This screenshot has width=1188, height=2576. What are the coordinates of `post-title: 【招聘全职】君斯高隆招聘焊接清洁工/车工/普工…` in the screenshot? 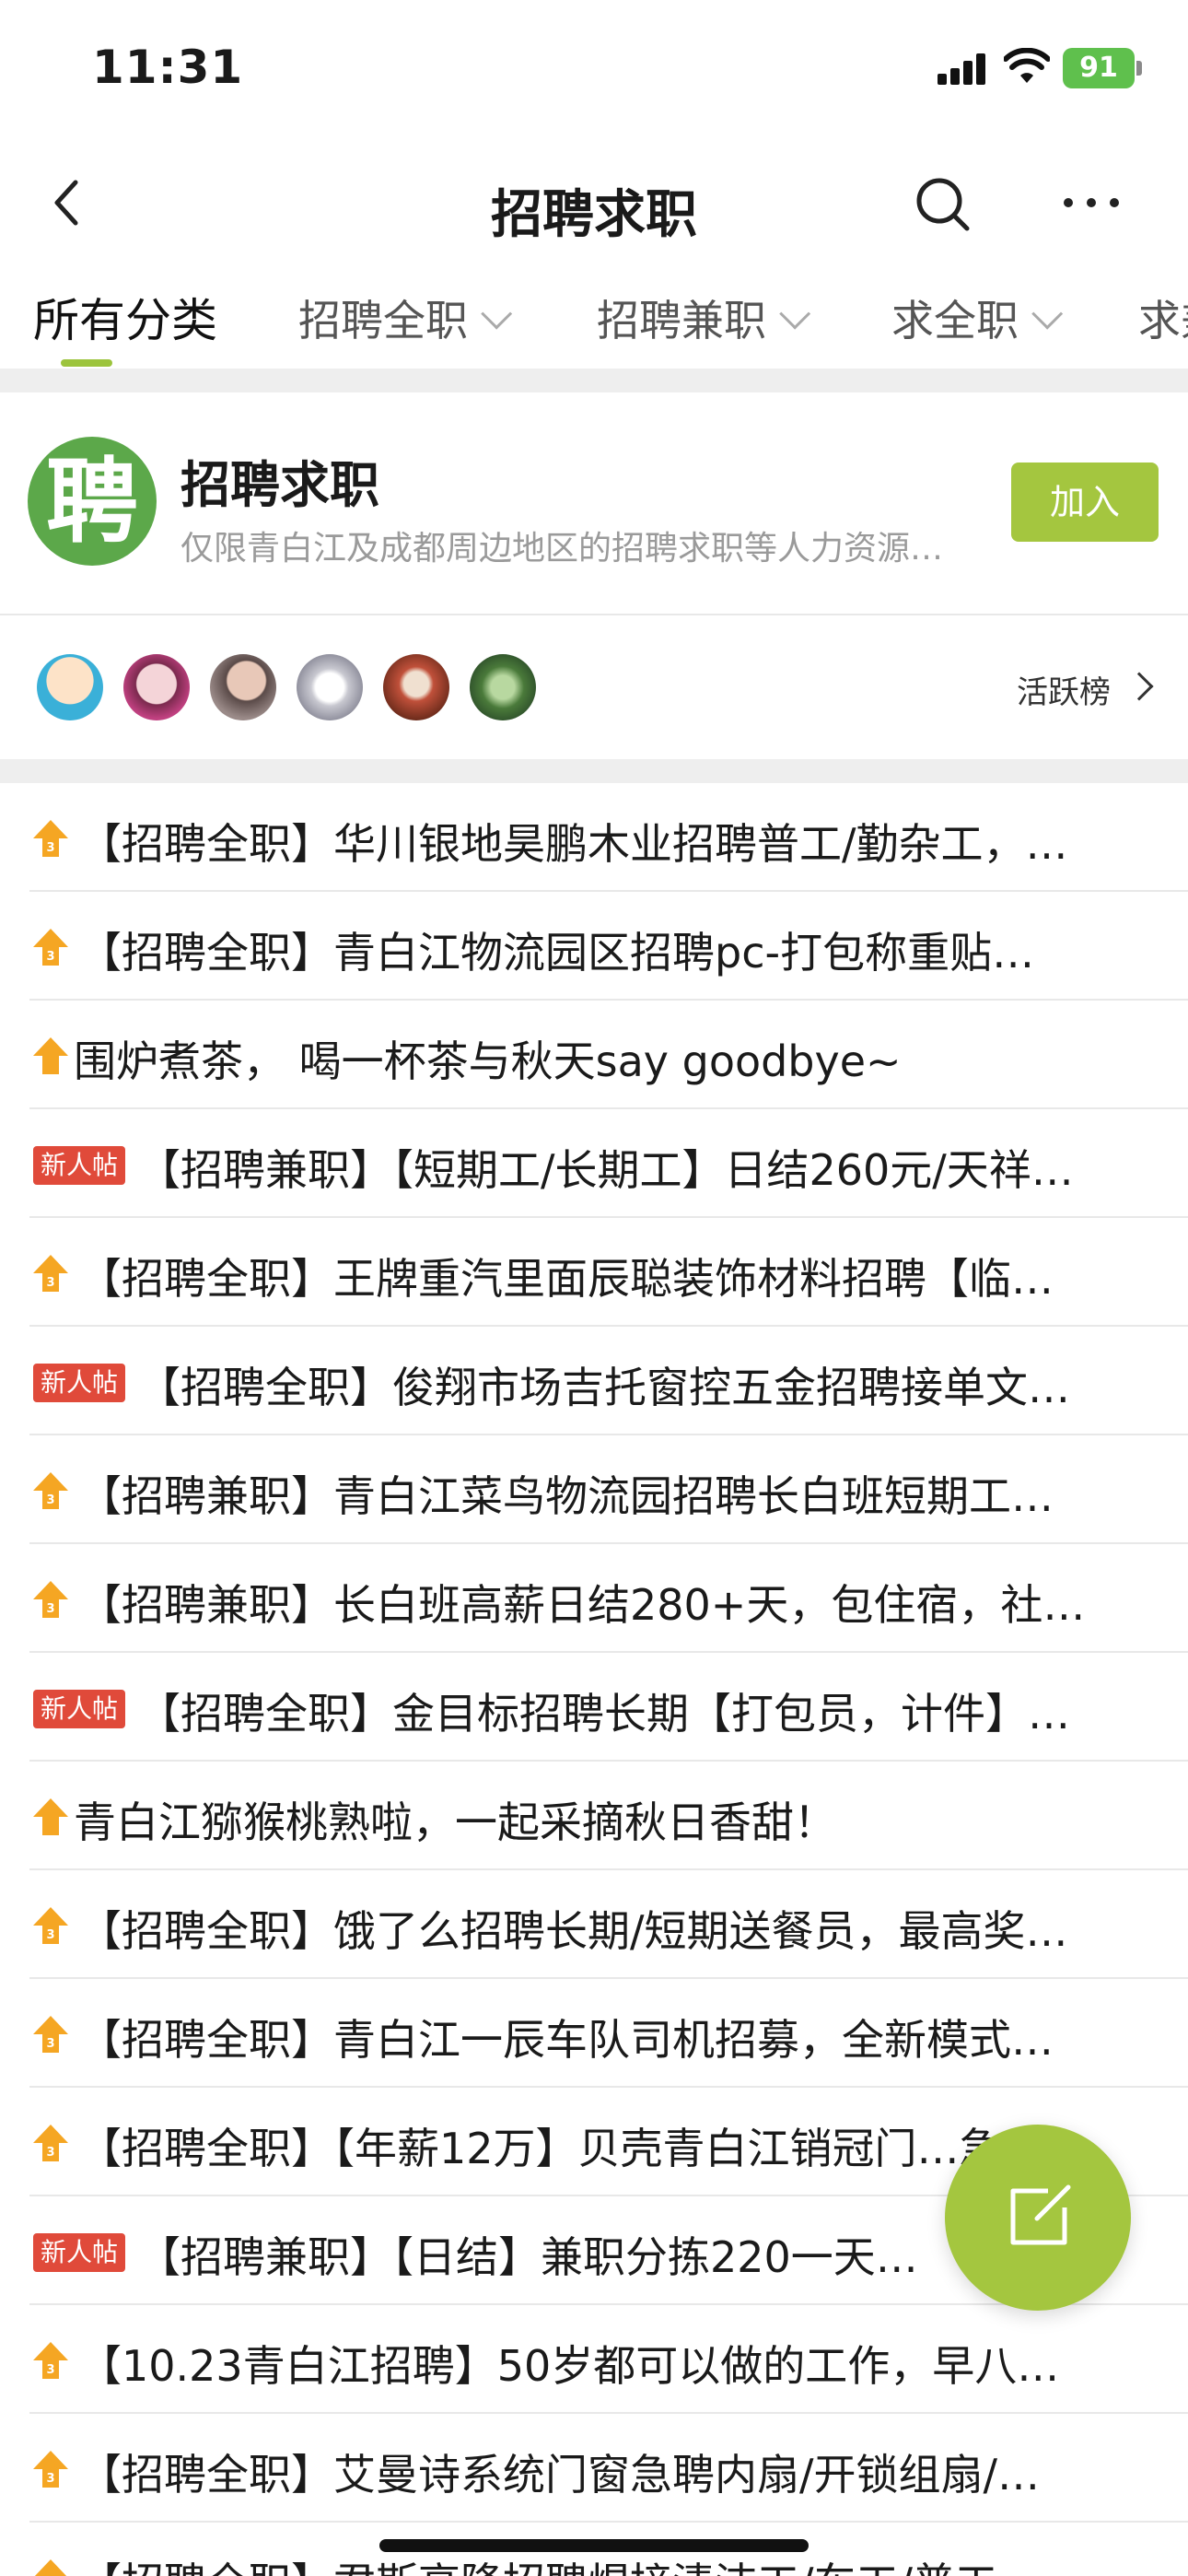 It's located at (622, 2563).